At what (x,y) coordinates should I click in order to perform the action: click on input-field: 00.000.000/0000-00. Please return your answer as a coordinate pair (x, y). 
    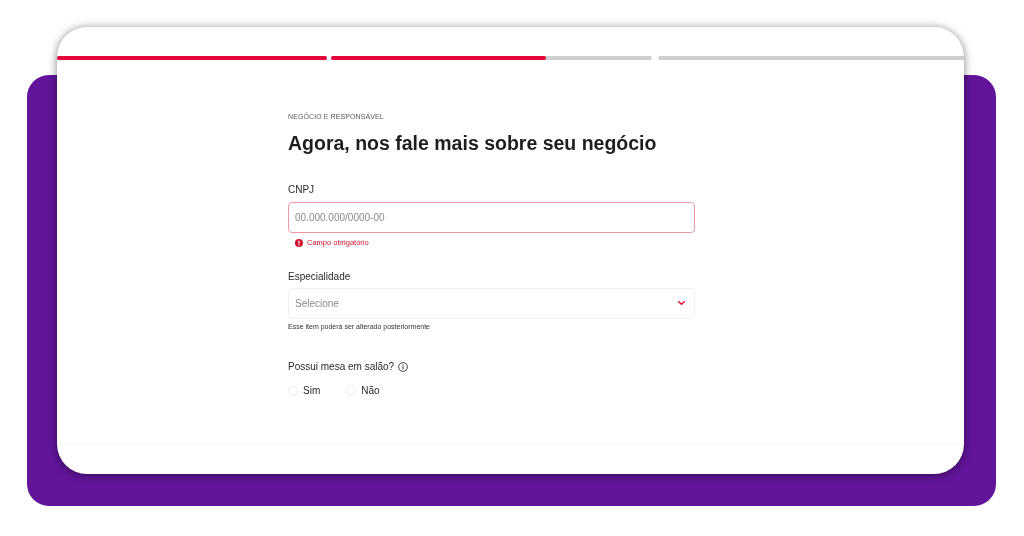
    Looking at the image, I should click on (491, 217).